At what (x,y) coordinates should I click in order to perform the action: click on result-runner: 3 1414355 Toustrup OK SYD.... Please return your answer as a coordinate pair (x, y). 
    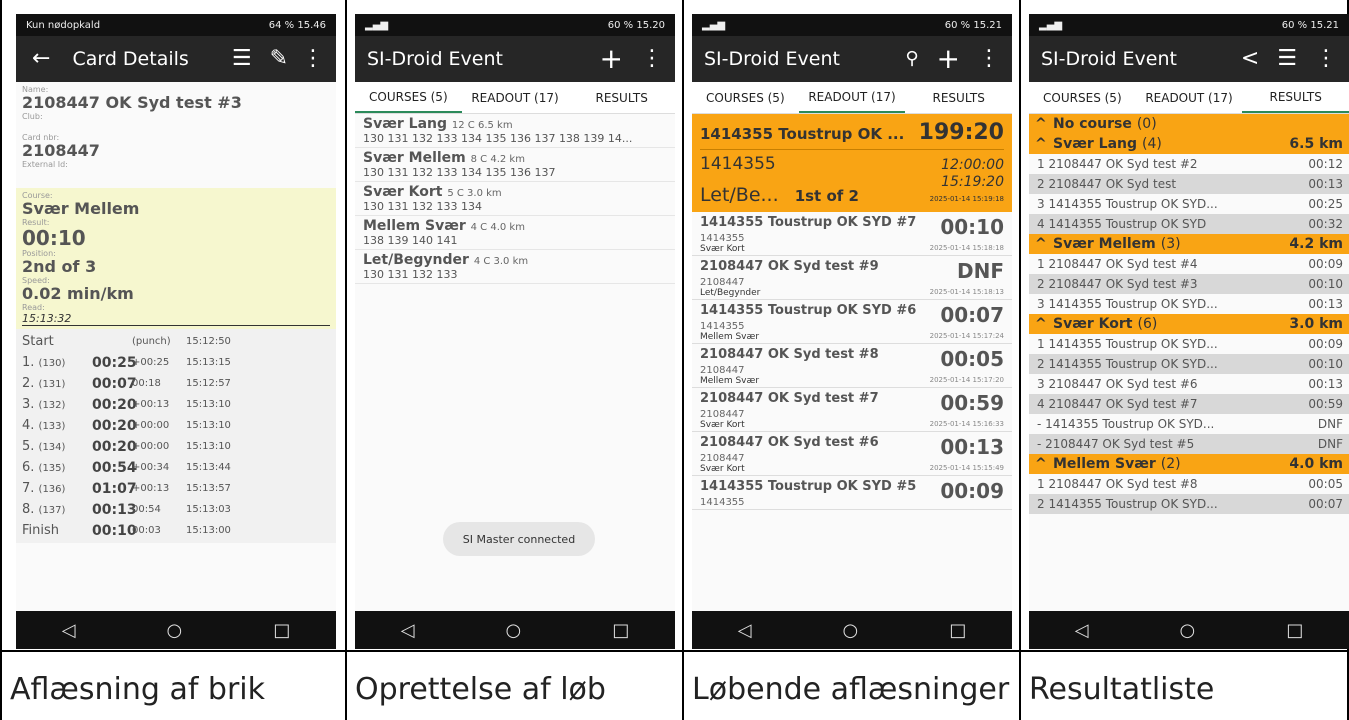
    Looking at the image, I should click on (1127, 204).